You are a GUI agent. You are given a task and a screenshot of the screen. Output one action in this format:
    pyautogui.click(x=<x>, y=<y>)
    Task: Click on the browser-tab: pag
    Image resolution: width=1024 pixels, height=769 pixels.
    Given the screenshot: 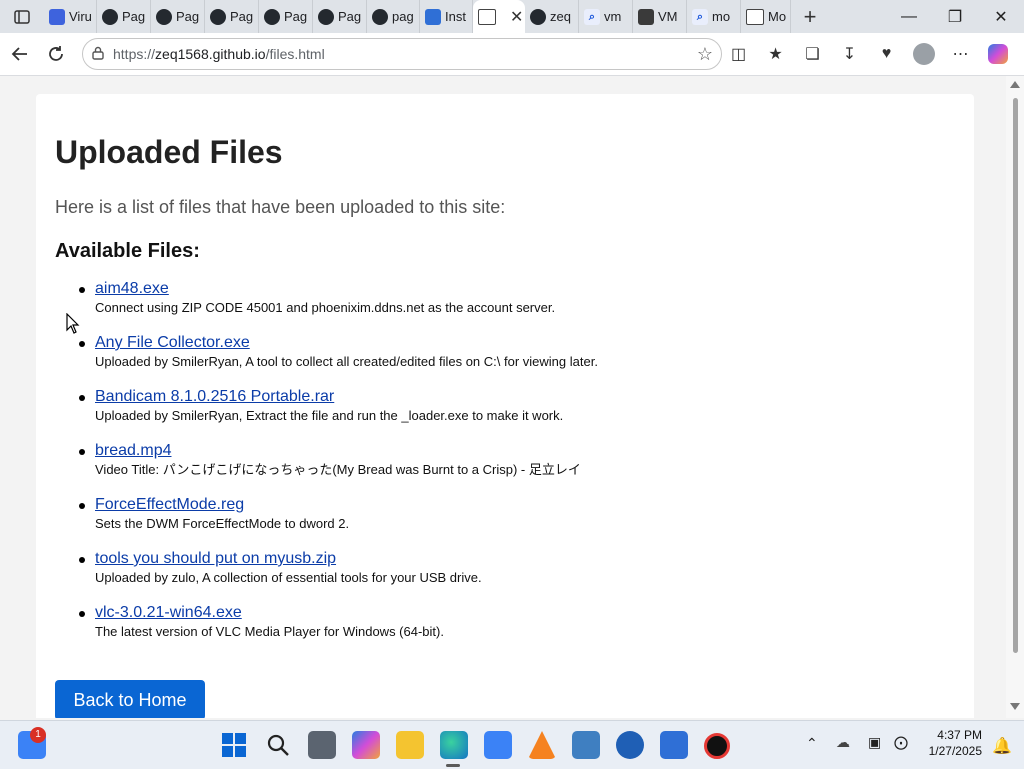 What is the action you would take?
    pyautogui.click(x=393, y=16)
    